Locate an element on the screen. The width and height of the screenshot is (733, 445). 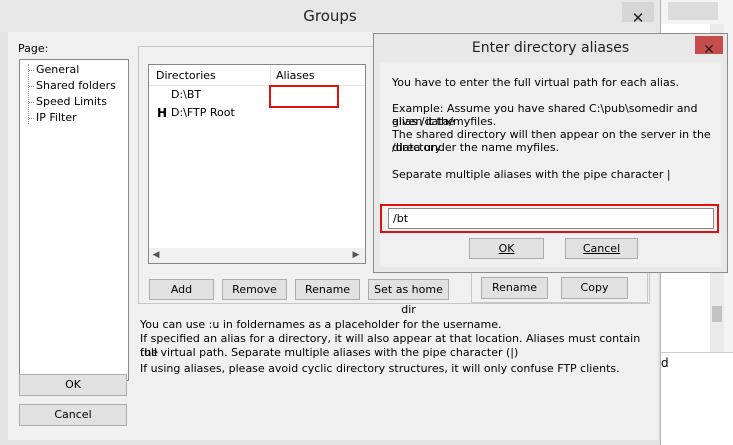
alias-input-value: /bt is located at coordinates (401, 218).